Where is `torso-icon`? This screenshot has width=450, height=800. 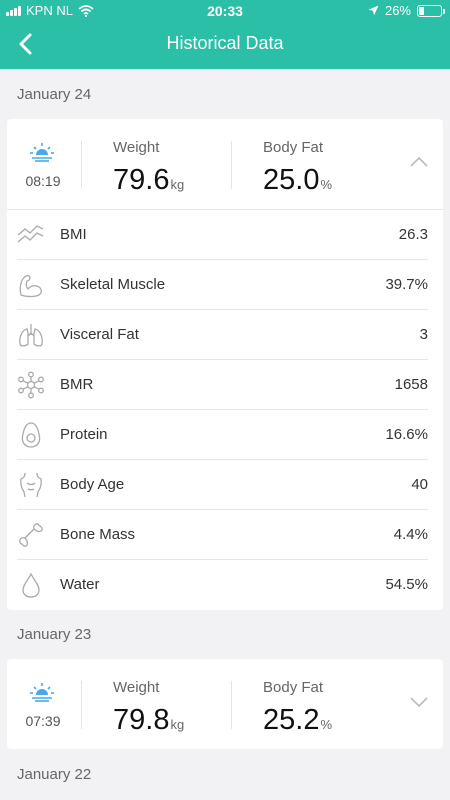 torso-icon is located at coordinates (31, 485).